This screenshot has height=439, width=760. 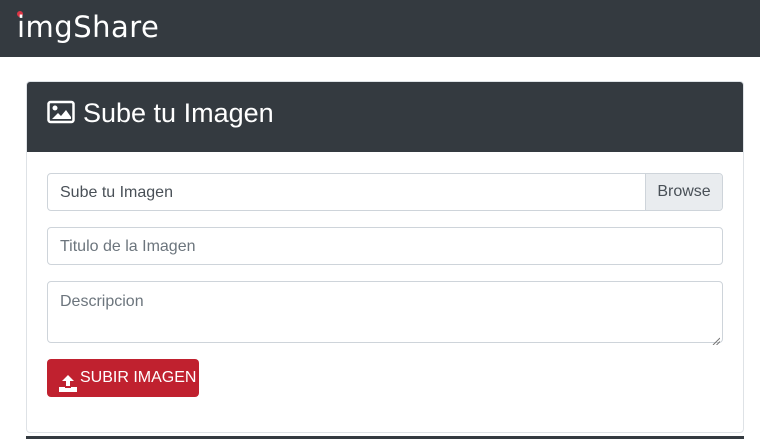 I want to click on title-input: Titulo de la Imagen, so click(x=385, y=246).